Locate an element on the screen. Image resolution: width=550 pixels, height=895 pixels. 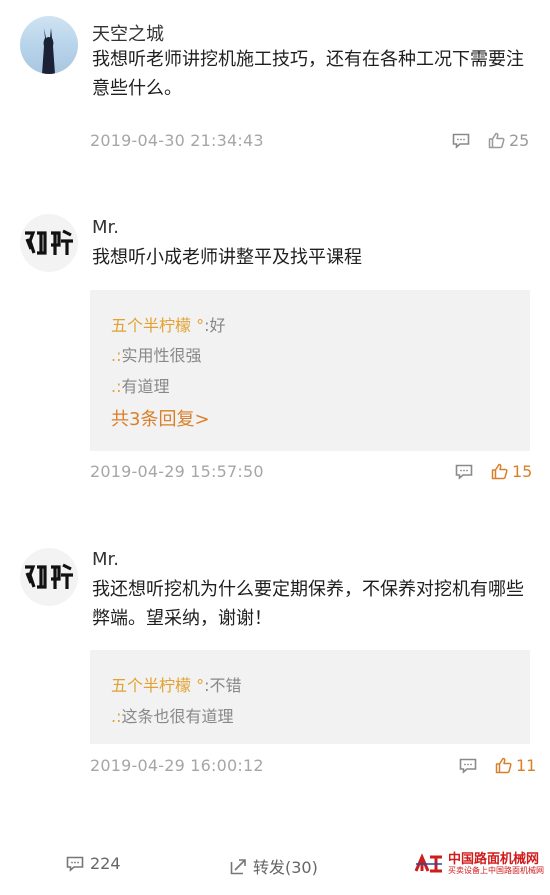
timestamp: 2019-04-30 21:34:43 is located at coordinates (177, 140).